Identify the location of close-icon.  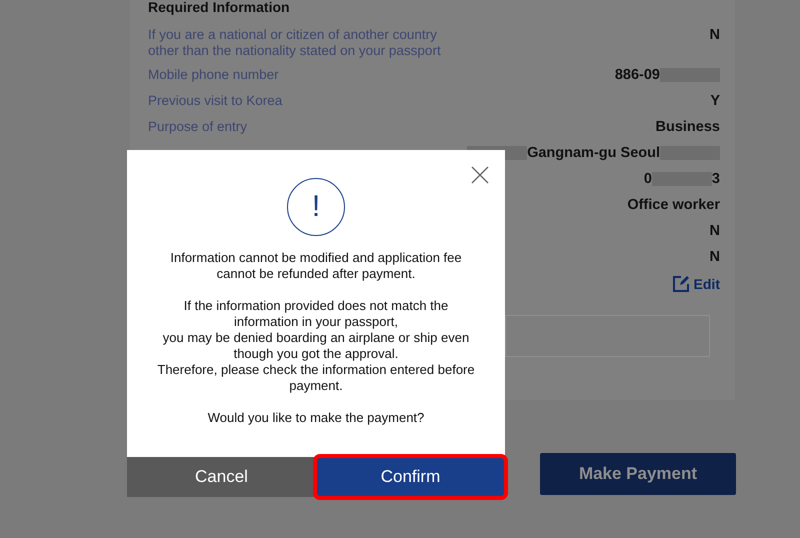
(480, 175).